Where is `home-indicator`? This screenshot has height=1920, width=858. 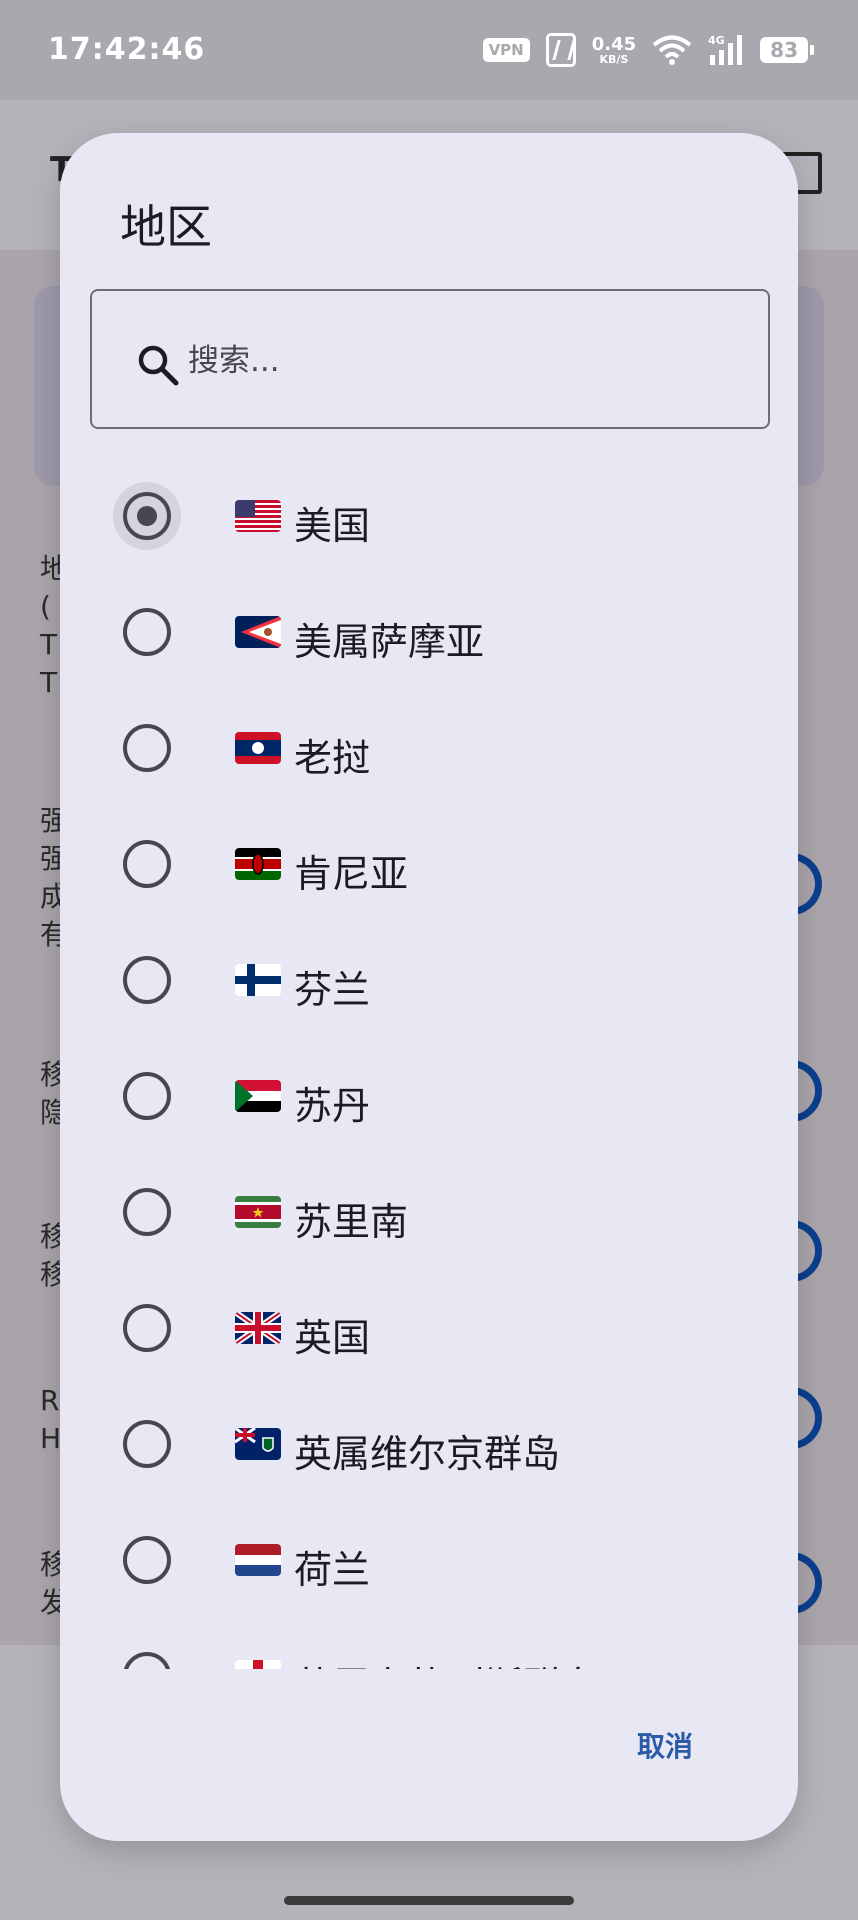
home-indicator is located at coordinates (429, 1900).